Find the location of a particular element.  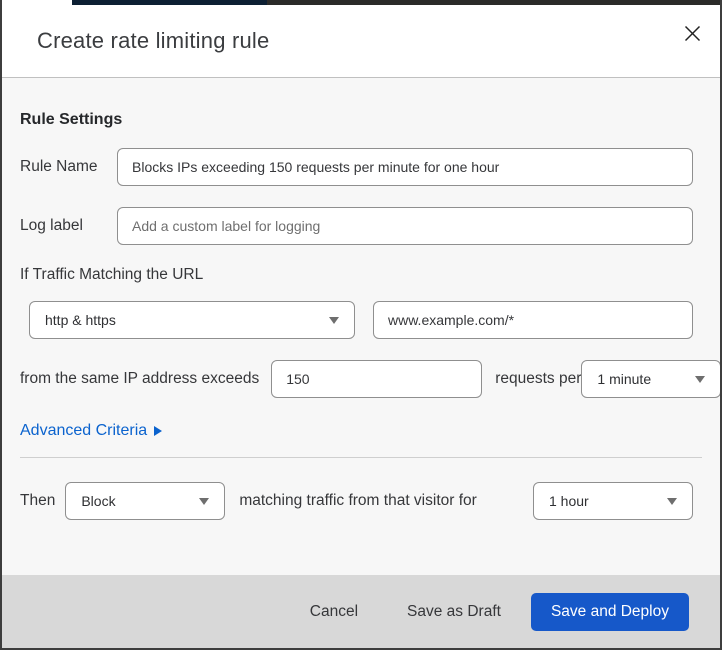

action-select-value: Block is located at coordinates (98, 501).